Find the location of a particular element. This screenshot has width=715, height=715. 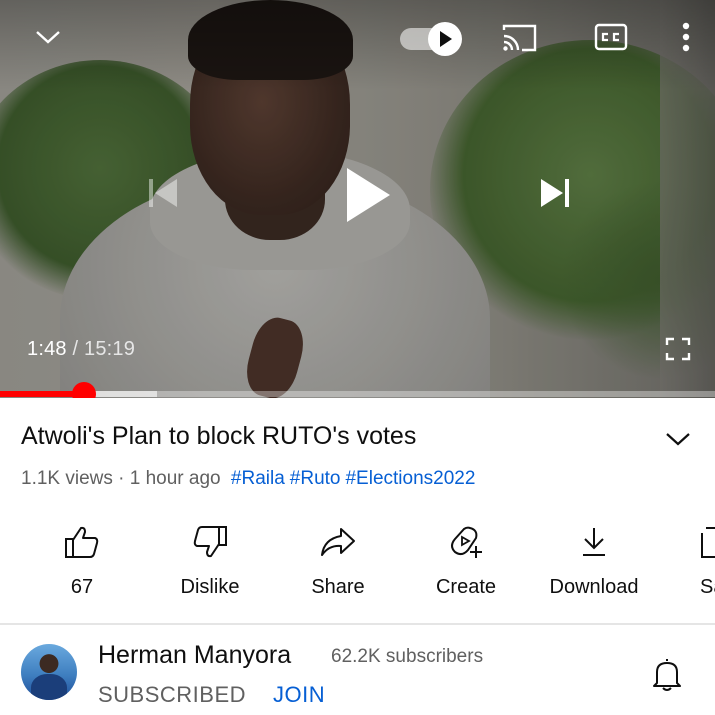

dislike-label: Dislike is located at coordinates (210, 587).